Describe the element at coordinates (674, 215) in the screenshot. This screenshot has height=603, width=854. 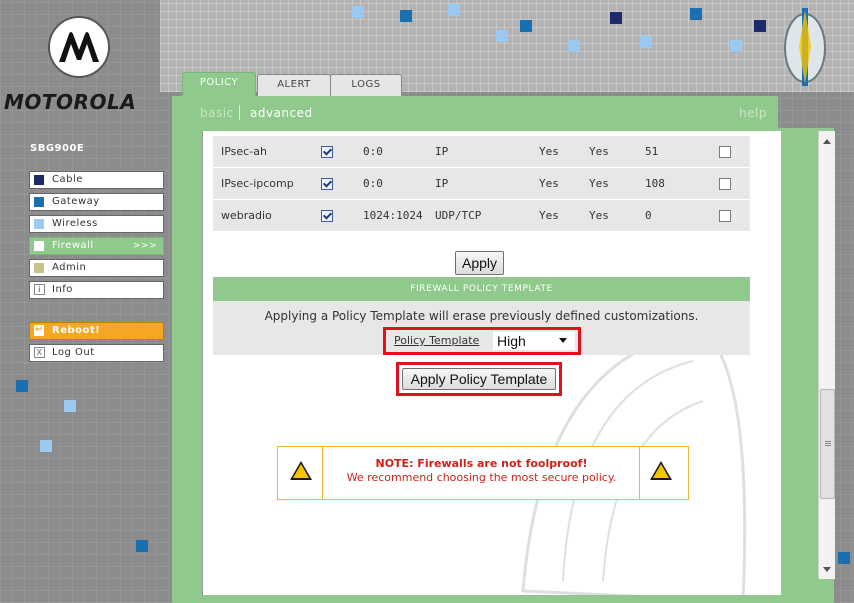
I see `rule-id: 0` at that location.